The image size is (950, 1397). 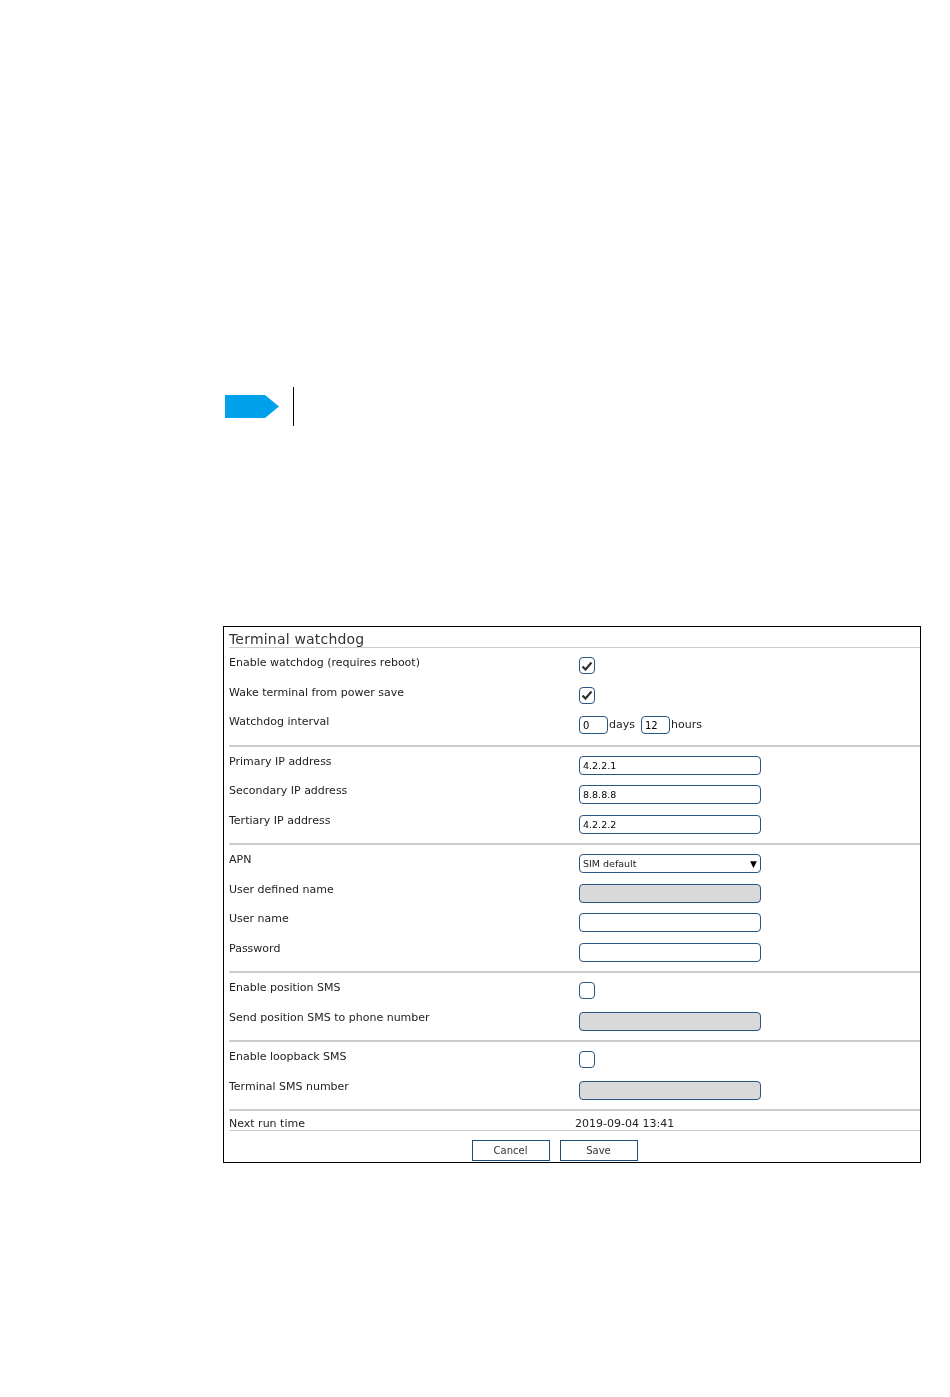 I want to click on field-label: Send position SMS to phone number, so click(x=330, y=1017).